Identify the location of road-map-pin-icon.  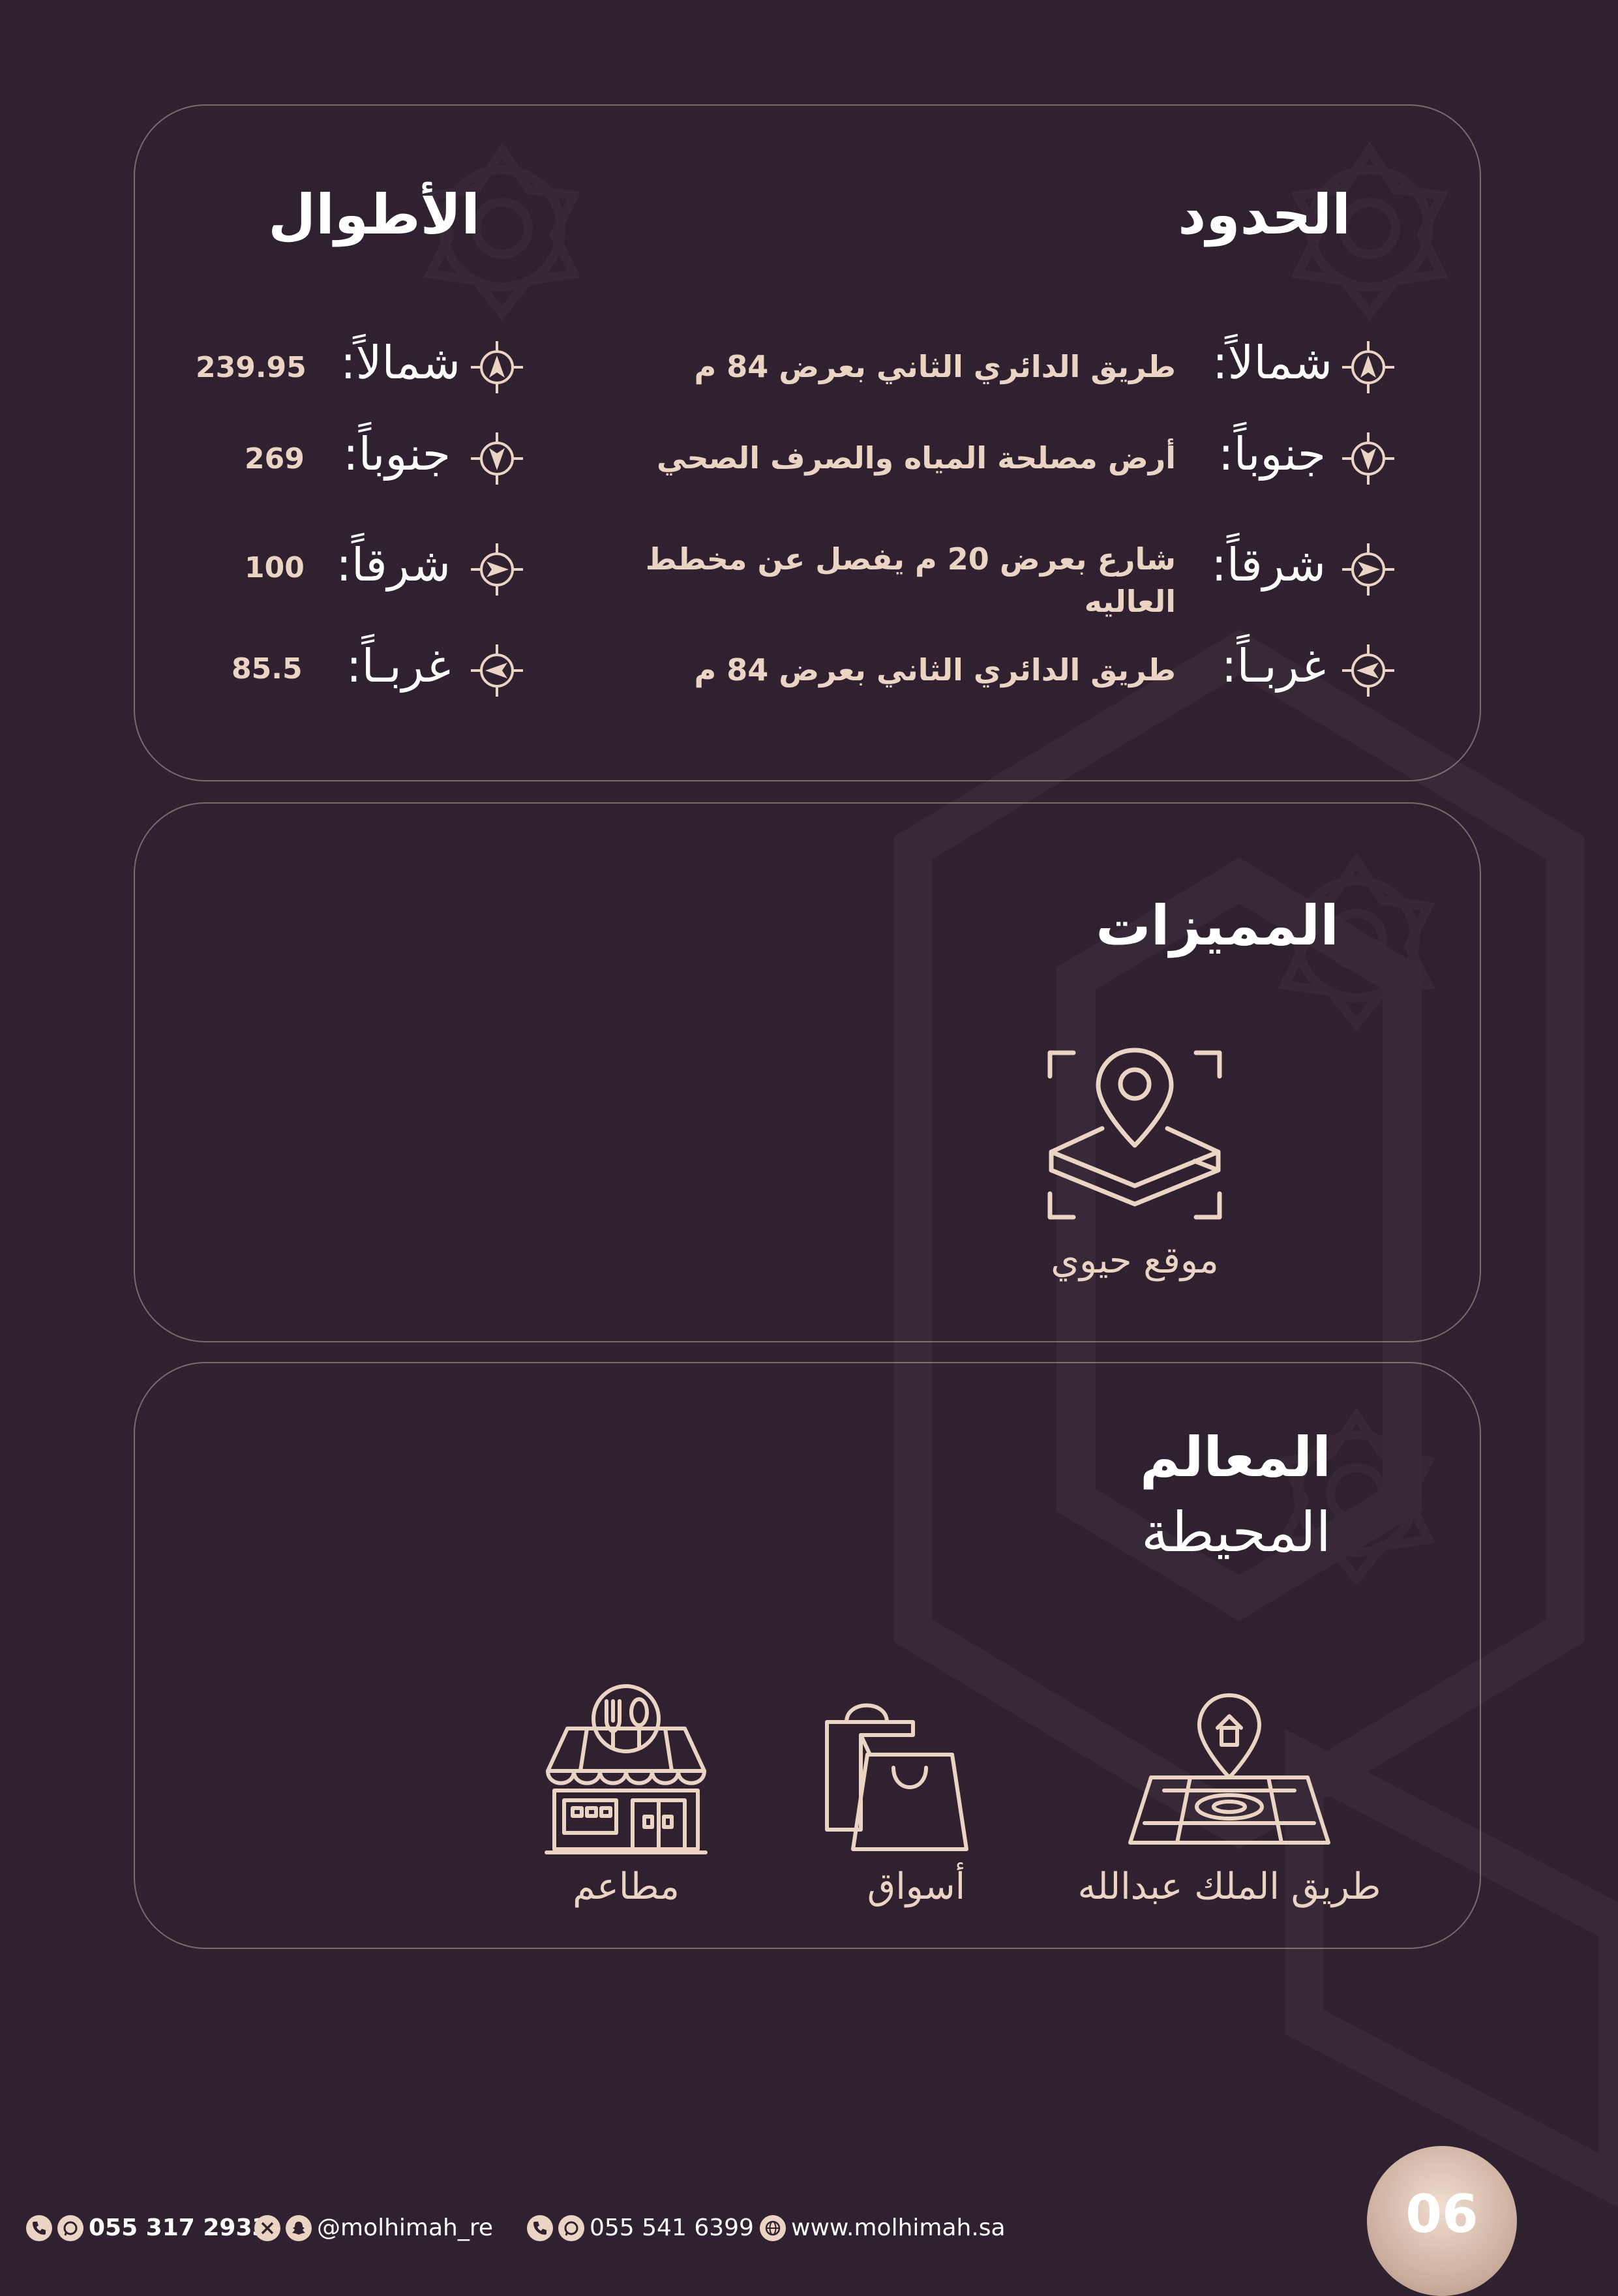
(1229, 1769).